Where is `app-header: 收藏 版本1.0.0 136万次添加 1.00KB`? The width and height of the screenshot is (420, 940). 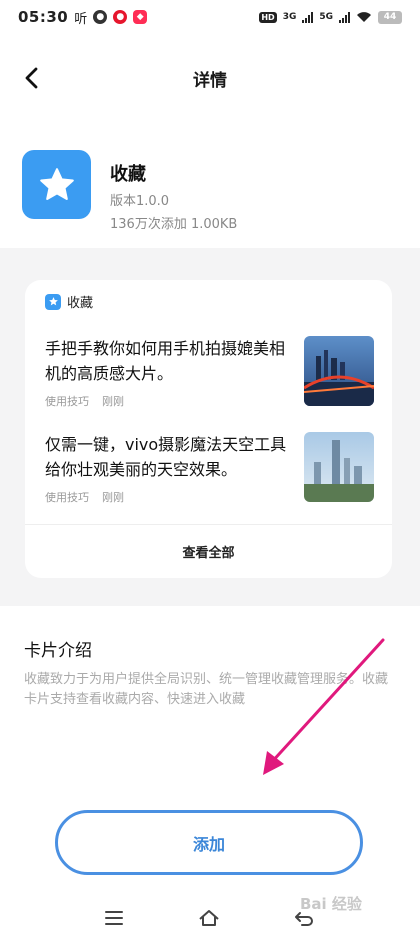
app-header: 收藏 版本1.0.0 136万次添加 1.00KB is located at coordinates (212, 191).